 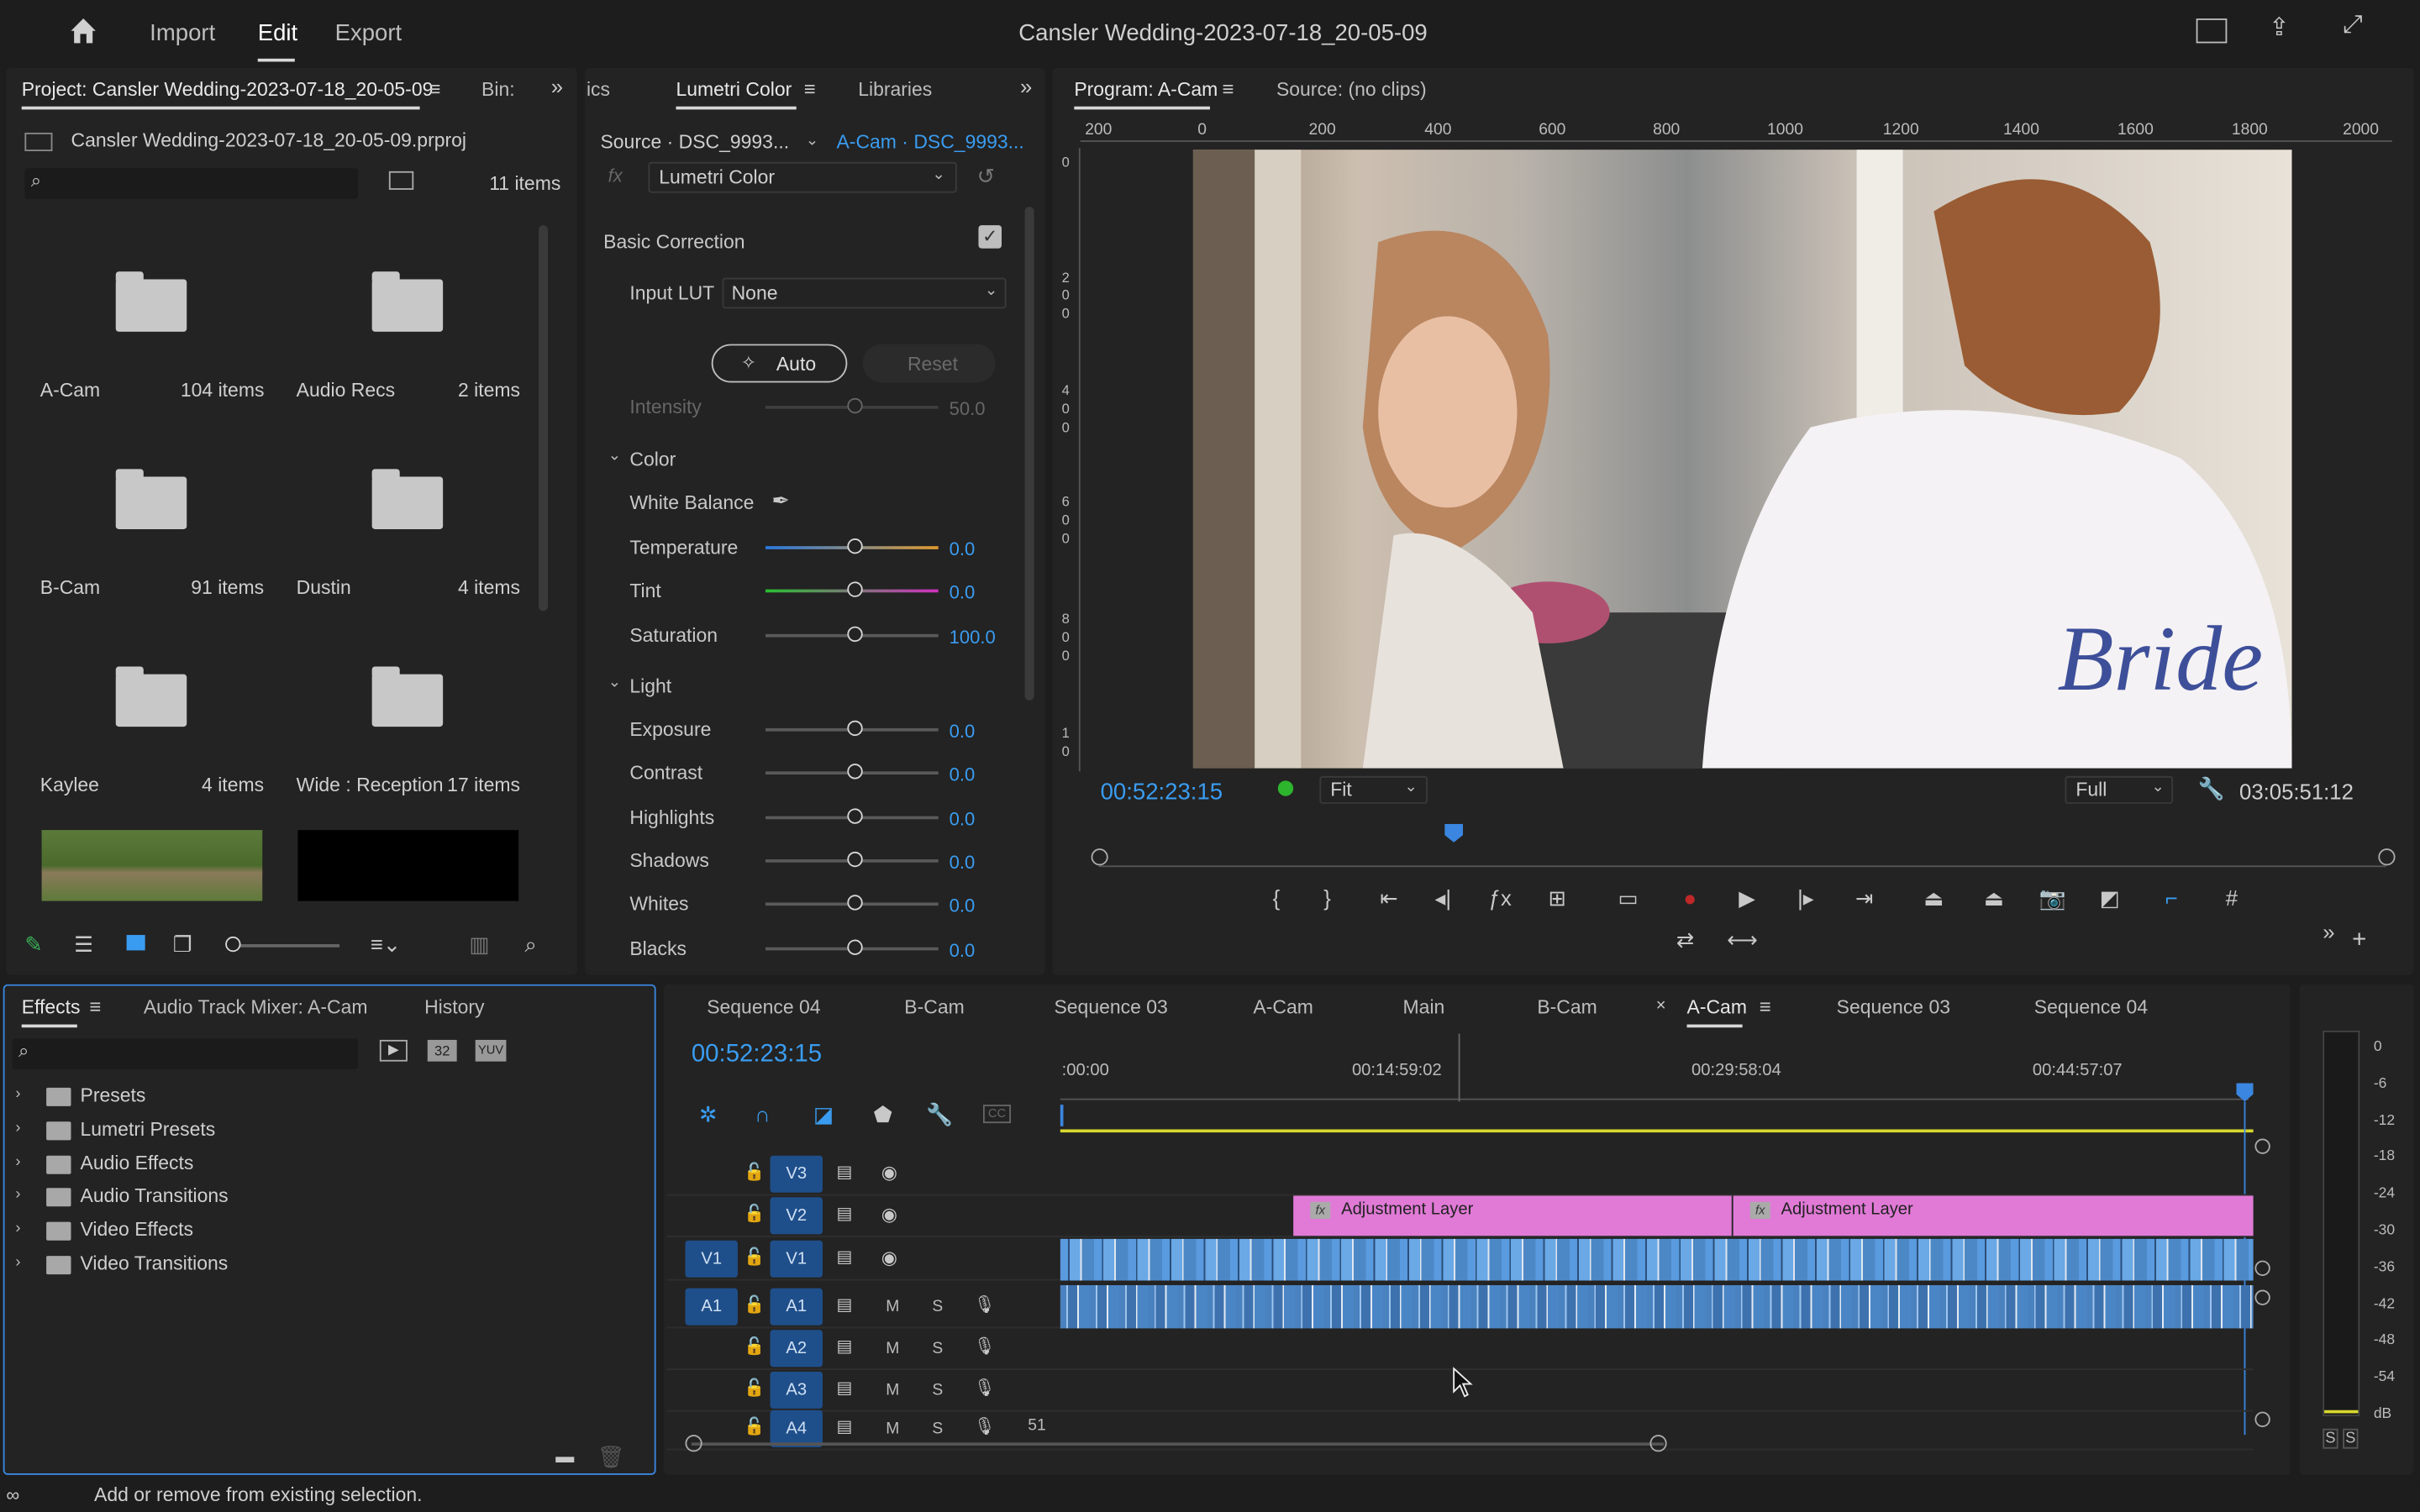 I want to click on find-icon, so click(x=401, y=180).